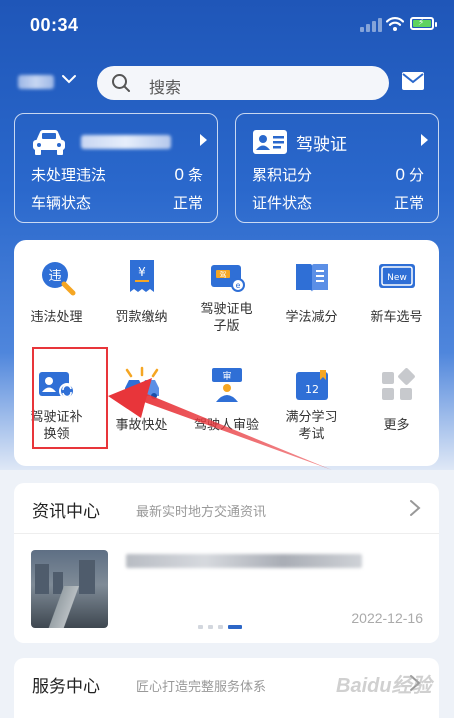  What do you see at coordinates (311, 416) in the screenshot?
I see `service-label-line: 满分学习` at bounding box center [311, 416].